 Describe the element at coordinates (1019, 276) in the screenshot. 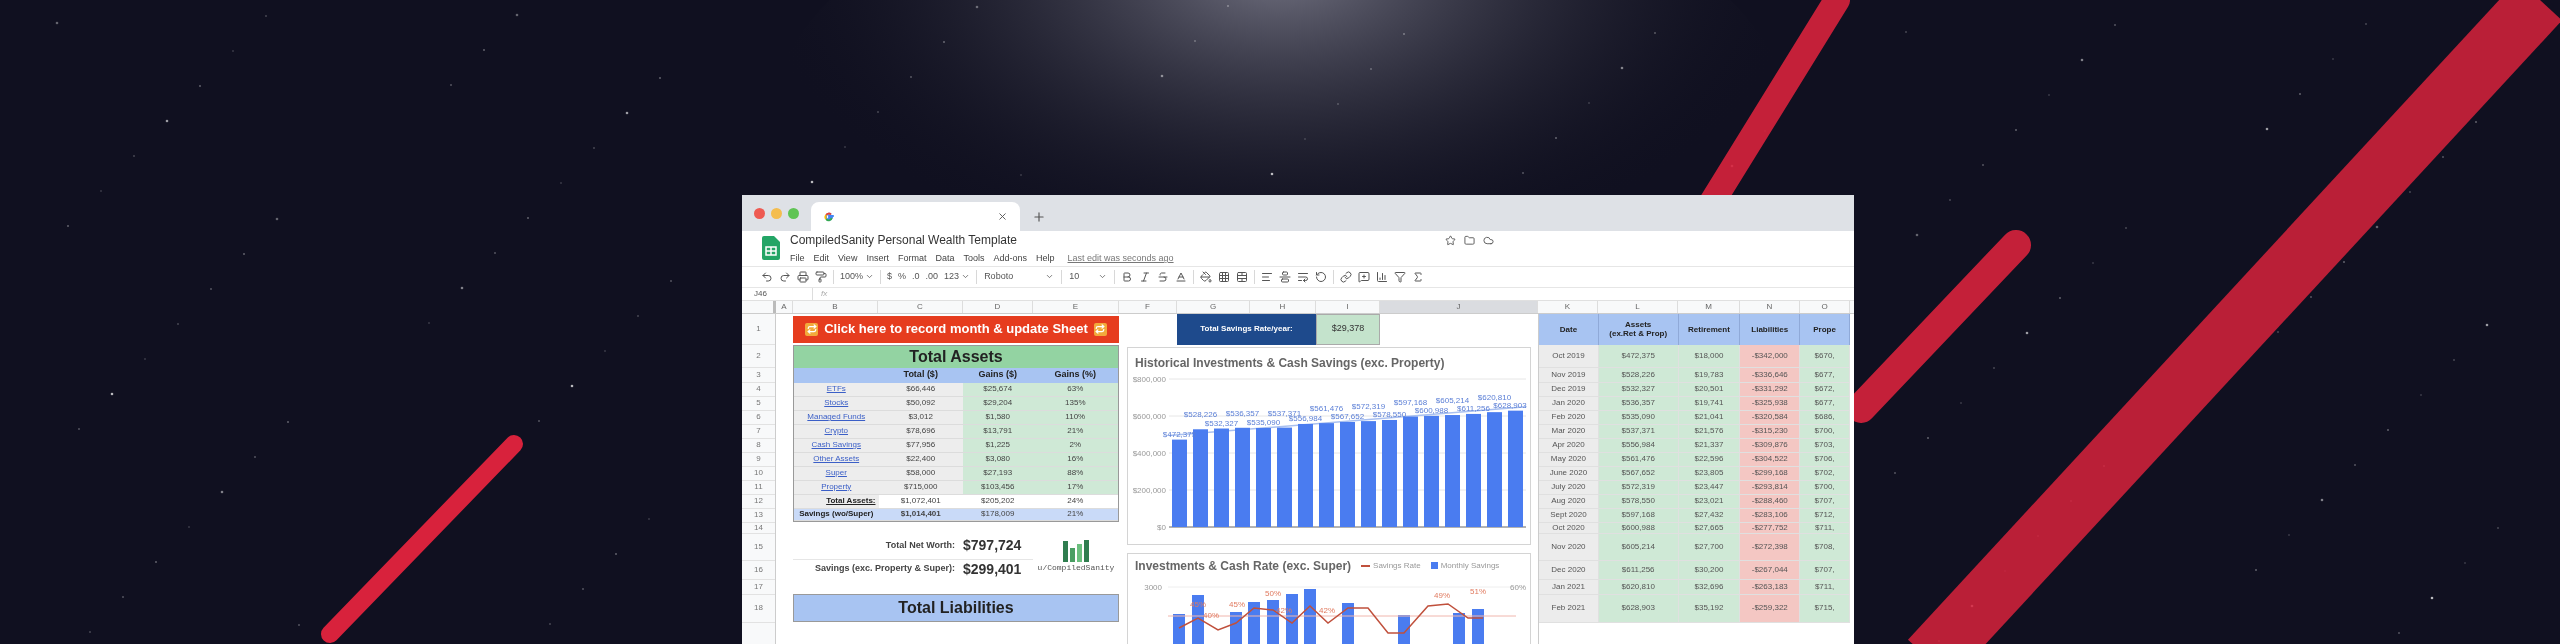

I see `font-dropdown: Roboto` at that location.